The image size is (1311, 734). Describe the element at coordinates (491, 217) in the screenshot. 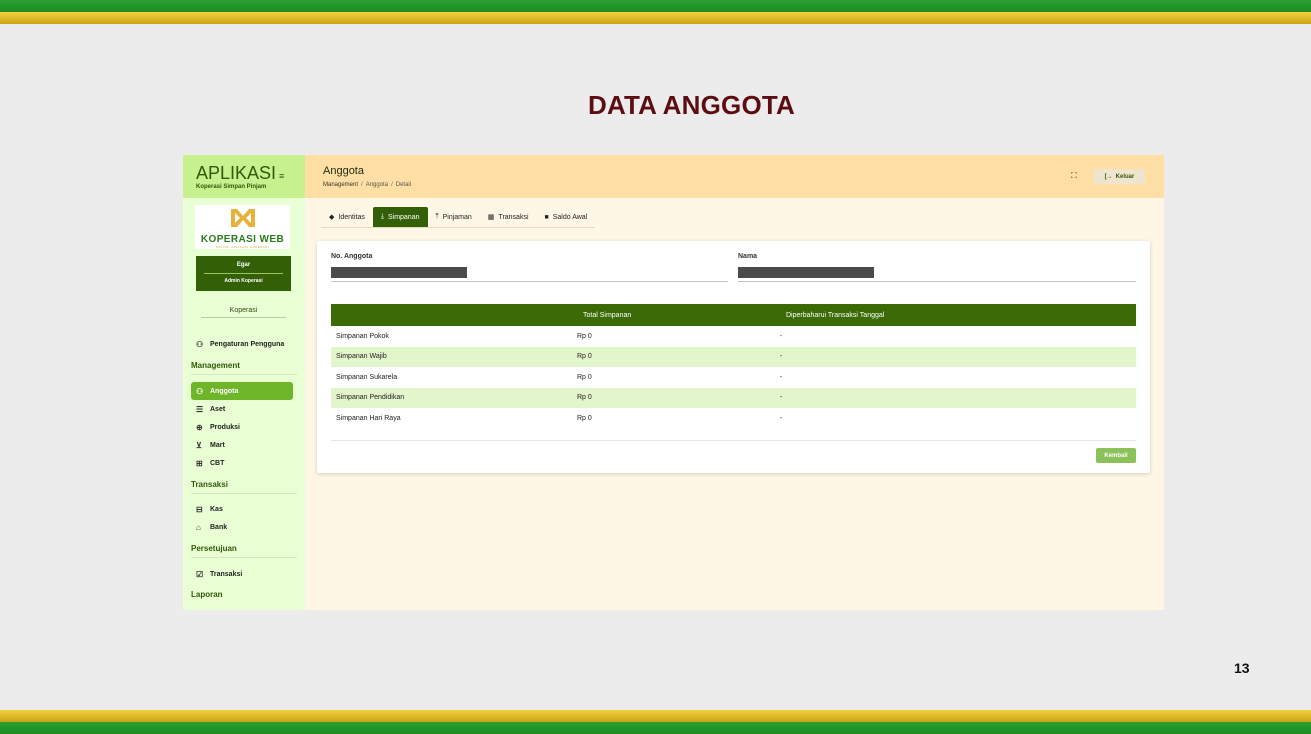

I see `calendar-icon: ▦` at that location.